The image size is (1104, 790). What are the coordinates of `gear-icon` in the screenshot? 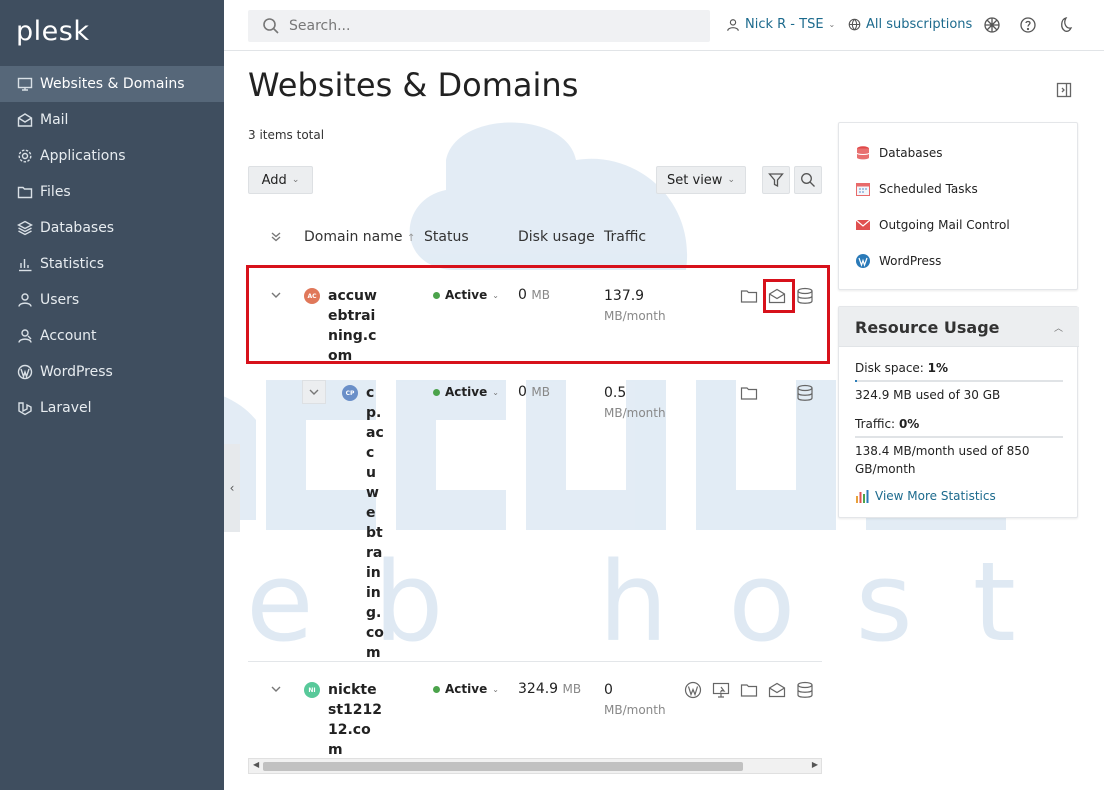 It's located at (25, 156).